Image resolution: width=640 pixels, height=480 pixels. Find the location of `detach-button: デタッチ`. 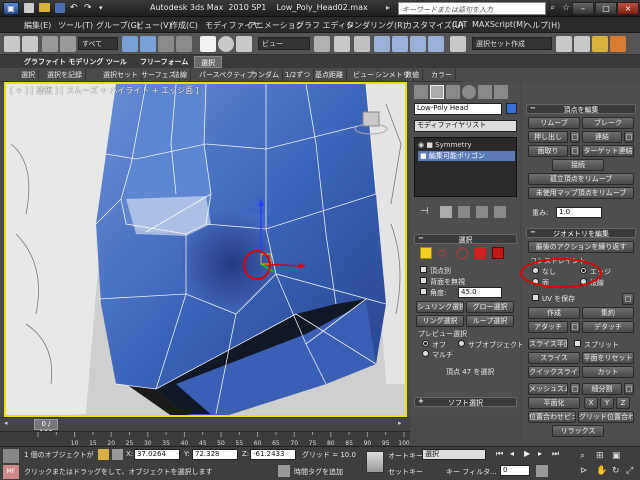

detach-button: デタッチ is located at coordinates (608, 327).